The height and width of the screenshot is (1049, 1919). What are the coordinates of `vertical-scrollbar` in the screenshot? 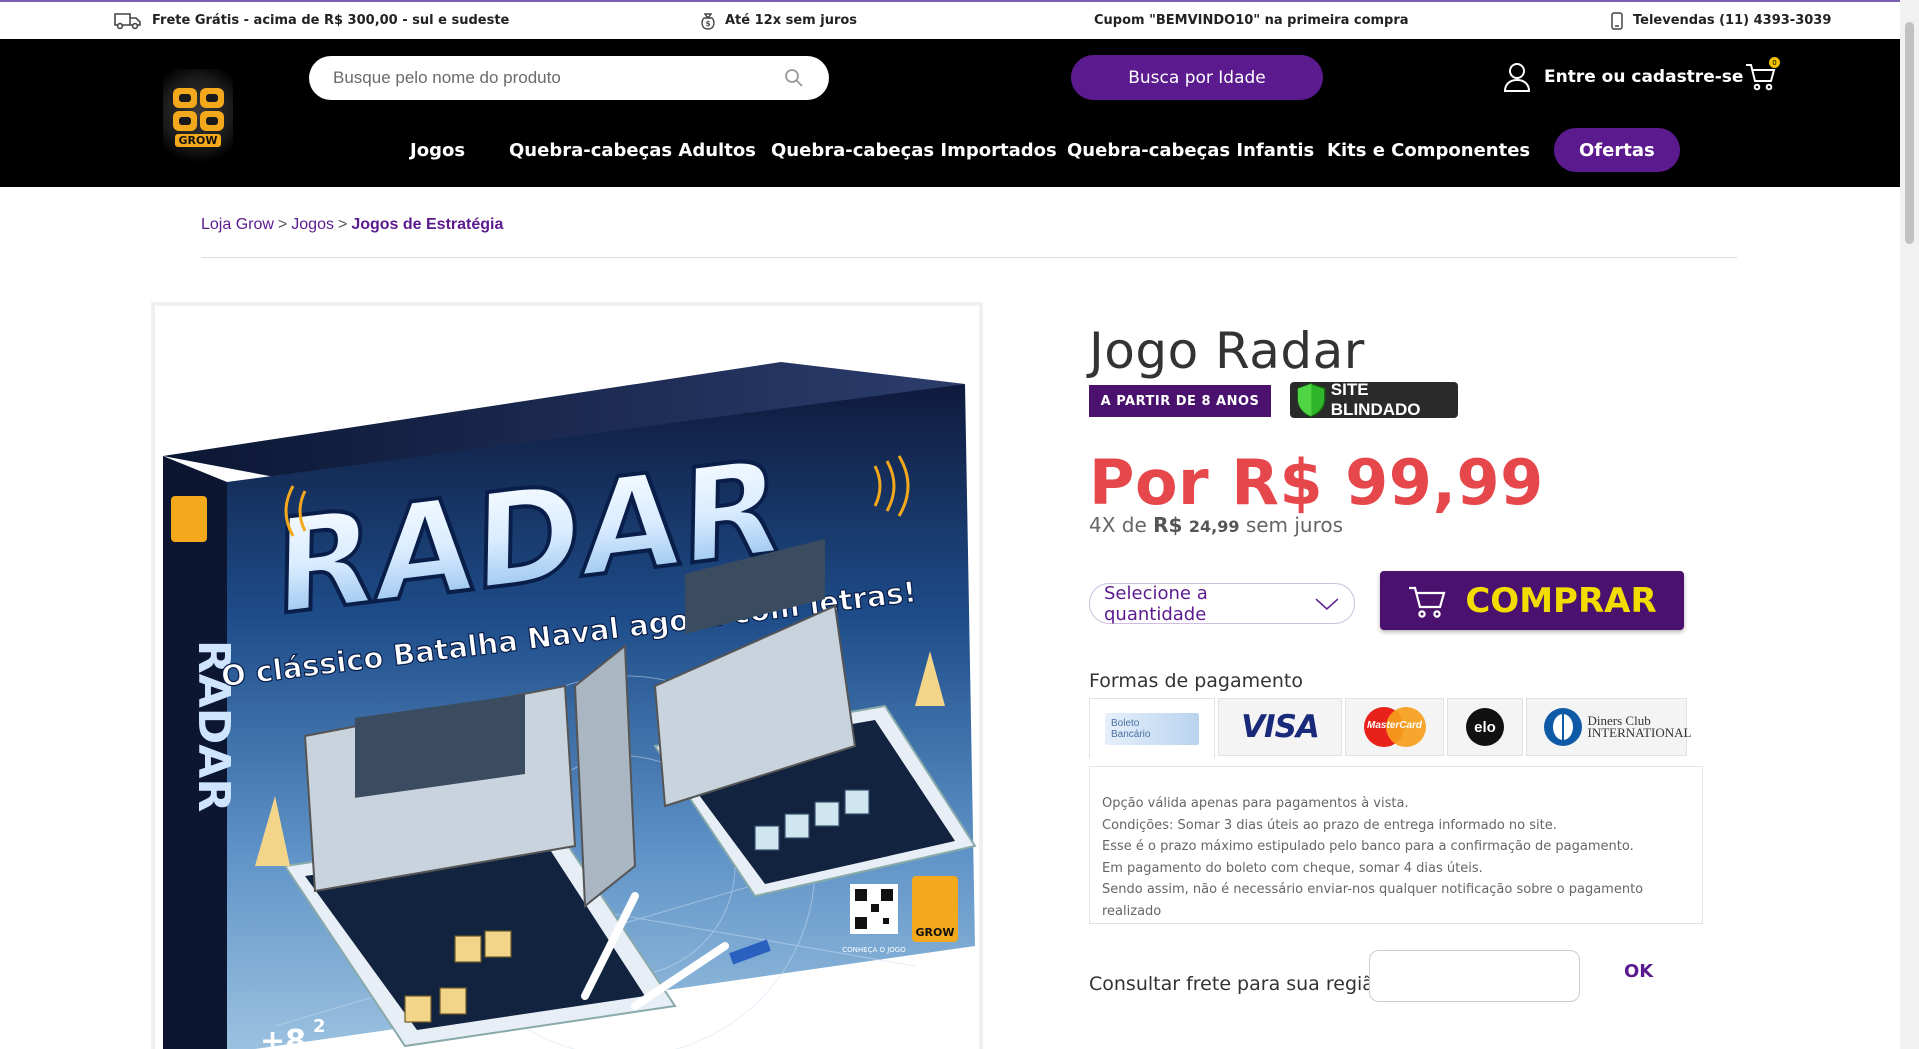 It's located at (1909, 524).